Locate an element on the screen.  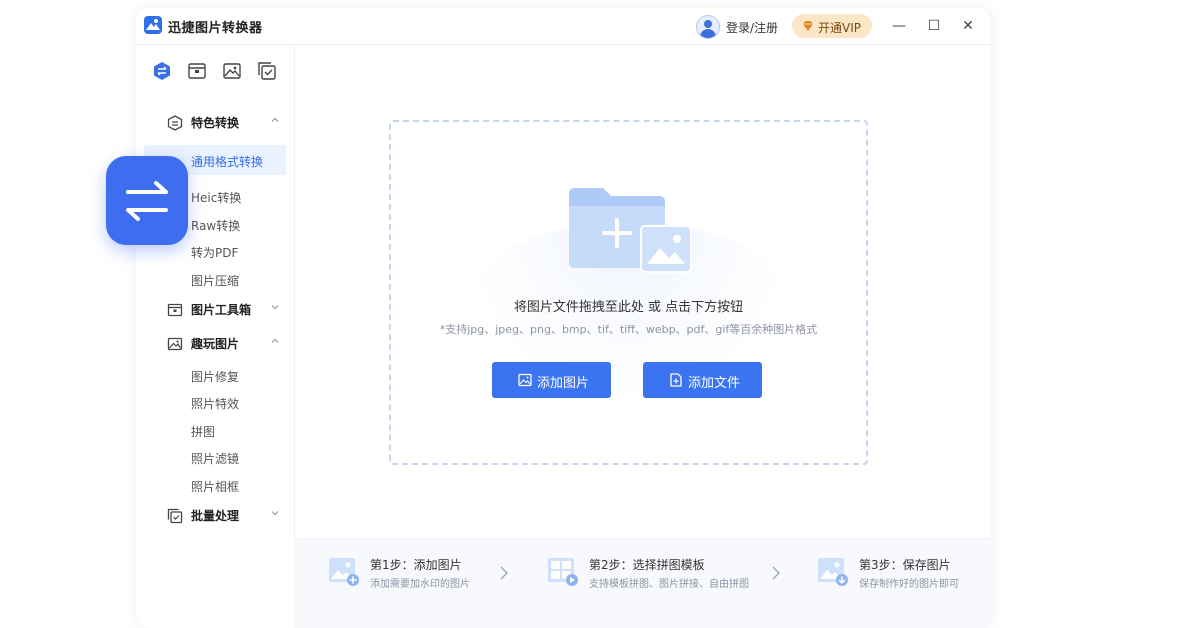
step-desc: 添加需要加水印的图片 is located at coordinates (420, 584).